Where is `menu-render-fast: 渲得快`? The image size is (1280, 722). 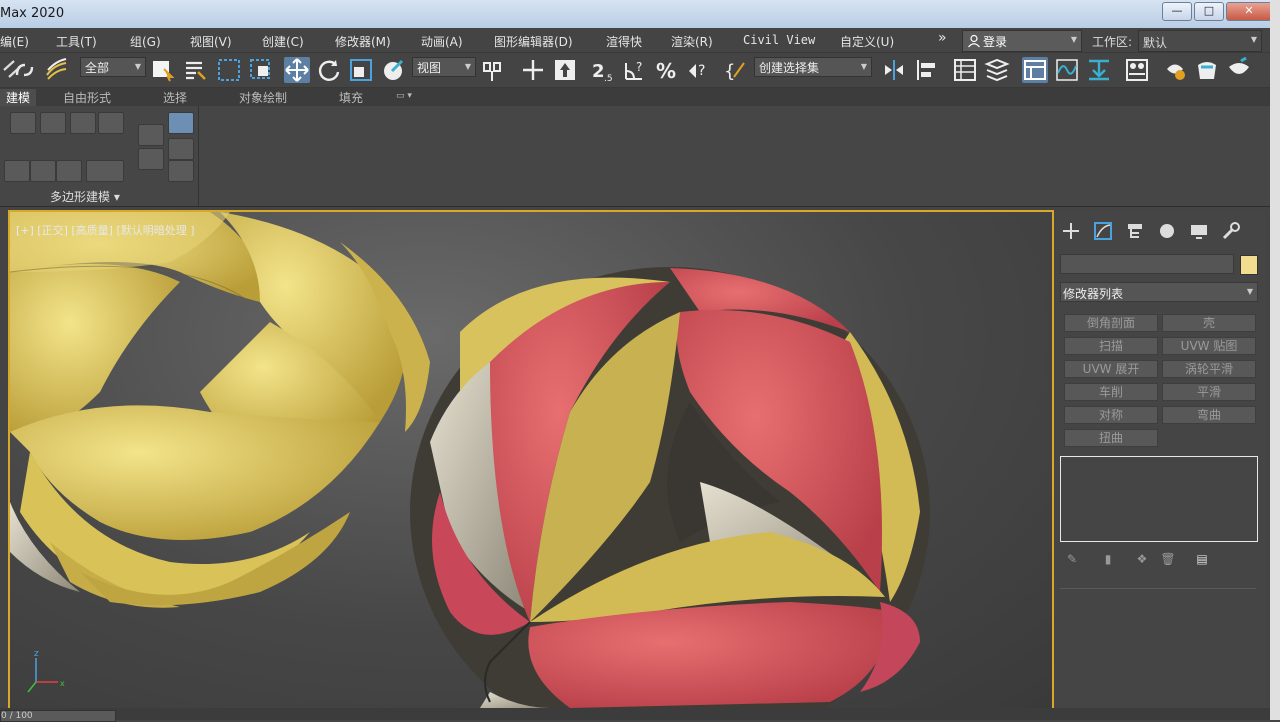
menu-render-fast: 渲得快 is located at coordinates (624, 41).